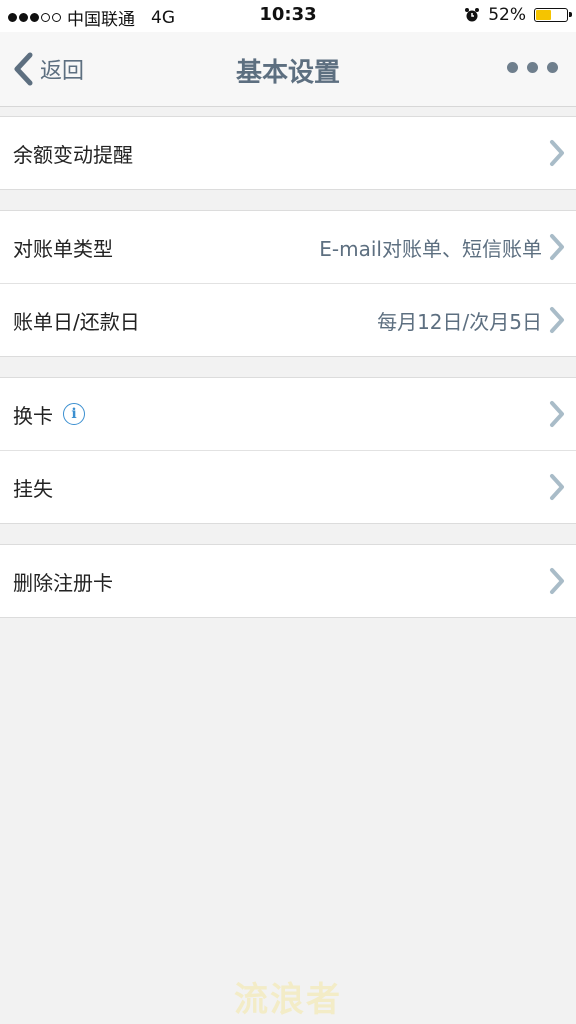 The width and height of the screenshot is (576, 1024). I want to click on setting-row-replace-card: 换卡 i, so click(288, 414).